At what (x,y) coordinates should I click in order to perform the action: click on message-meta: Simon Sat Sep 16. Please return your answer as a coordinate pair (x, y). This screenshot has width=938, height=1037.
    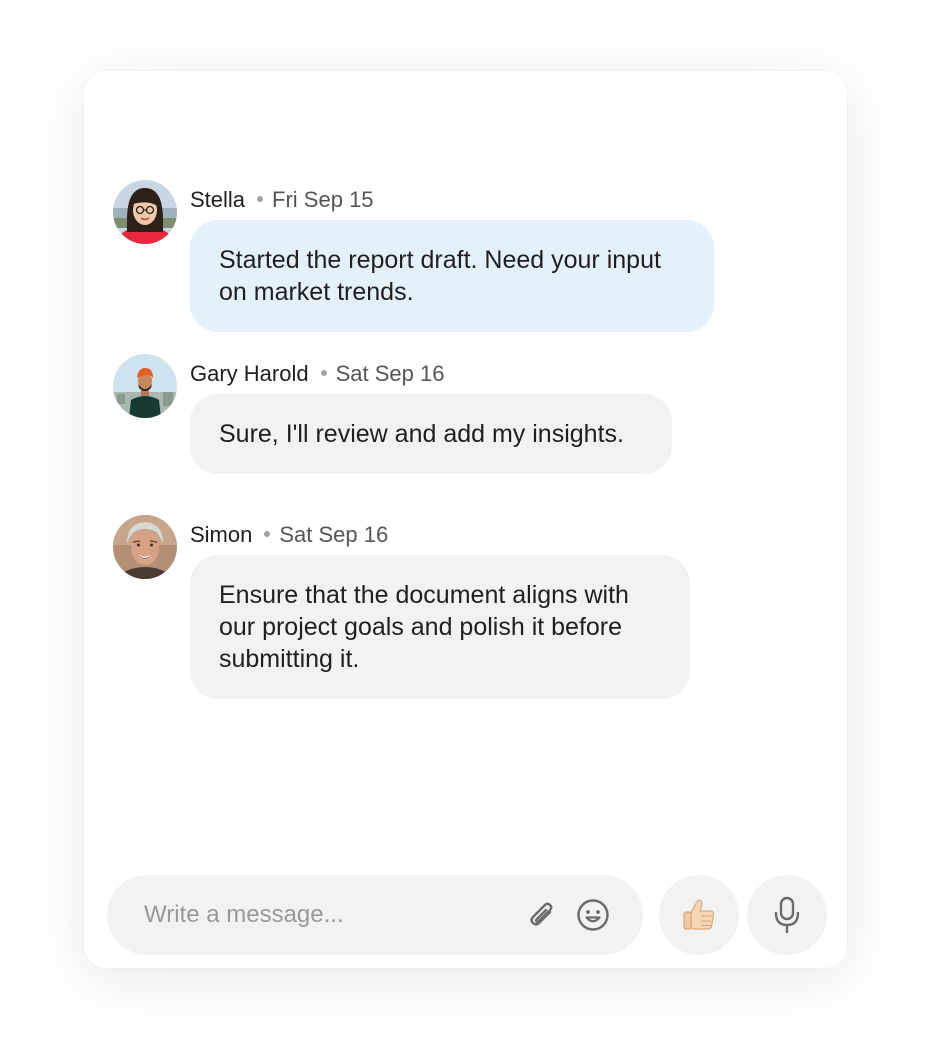
    Looking at the image, I should click on (289, 535).